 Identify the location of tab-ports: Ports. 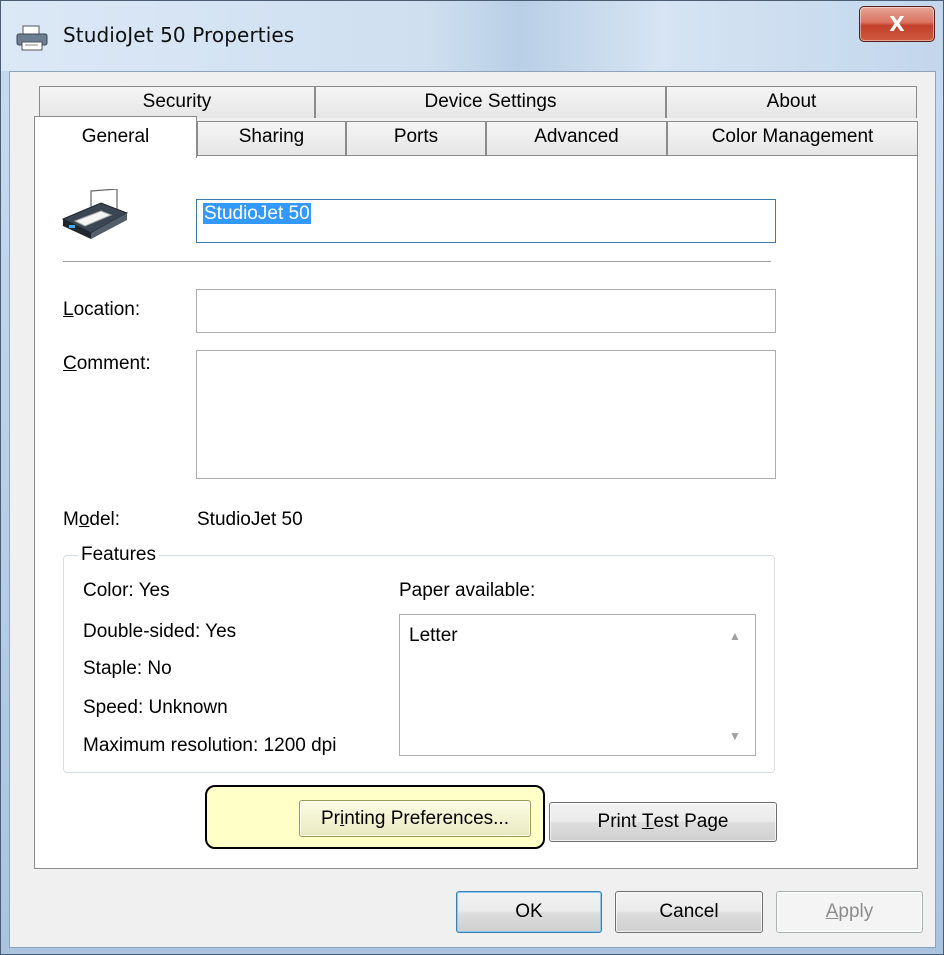
(416, 138).